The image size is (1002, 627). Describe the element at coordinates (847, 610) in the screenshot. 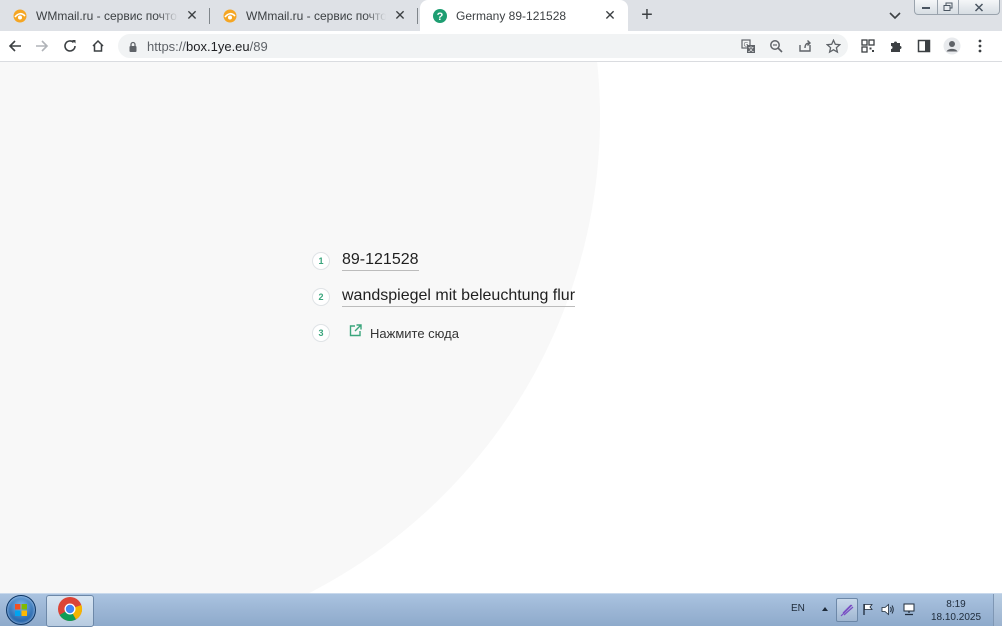

I see `tray-feather-icon` at that location.